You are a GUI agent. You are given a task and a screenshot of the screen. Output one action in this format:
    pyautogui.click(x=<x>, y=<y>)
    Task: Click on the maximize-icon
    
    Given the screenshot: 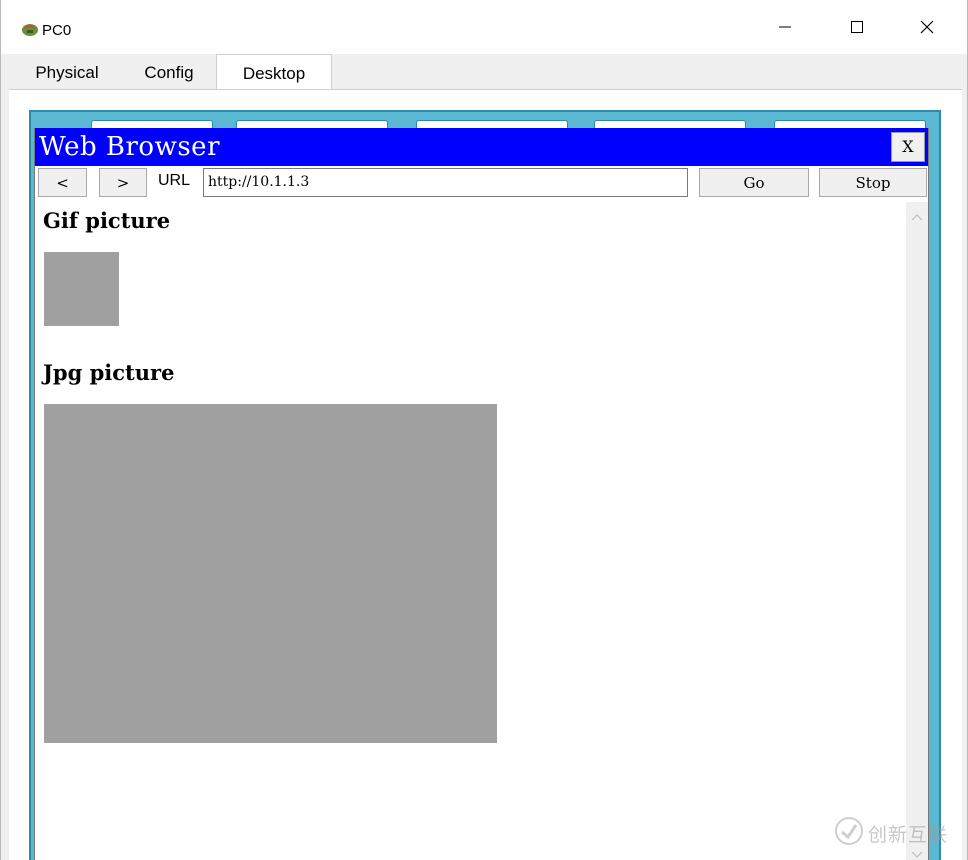 What is the action you would take?
    pyautogui.click(x=857, y=29)
    